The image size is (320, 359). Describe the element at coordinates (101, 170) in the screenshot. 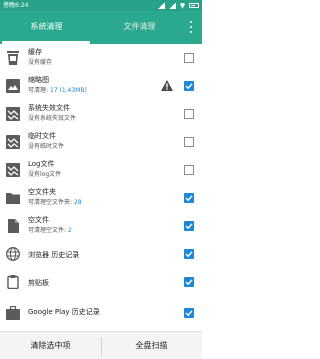

I see `list-item-log-files: Log文件 没有log文件` at that location.